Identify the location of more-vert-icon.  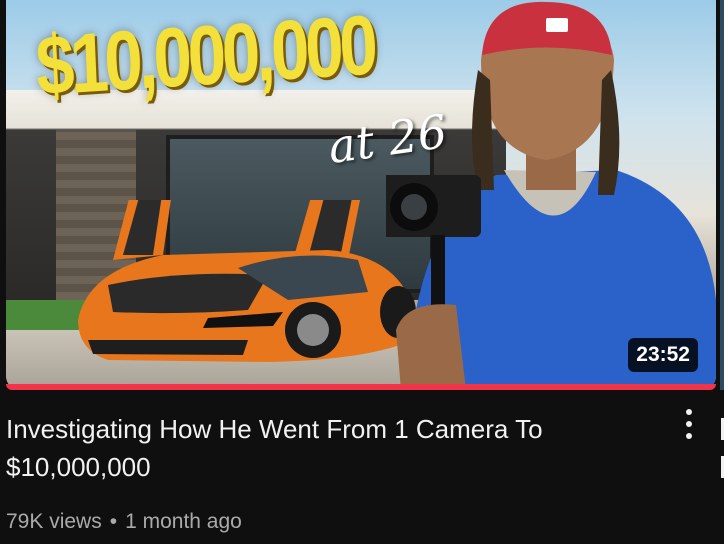
(689, 424).